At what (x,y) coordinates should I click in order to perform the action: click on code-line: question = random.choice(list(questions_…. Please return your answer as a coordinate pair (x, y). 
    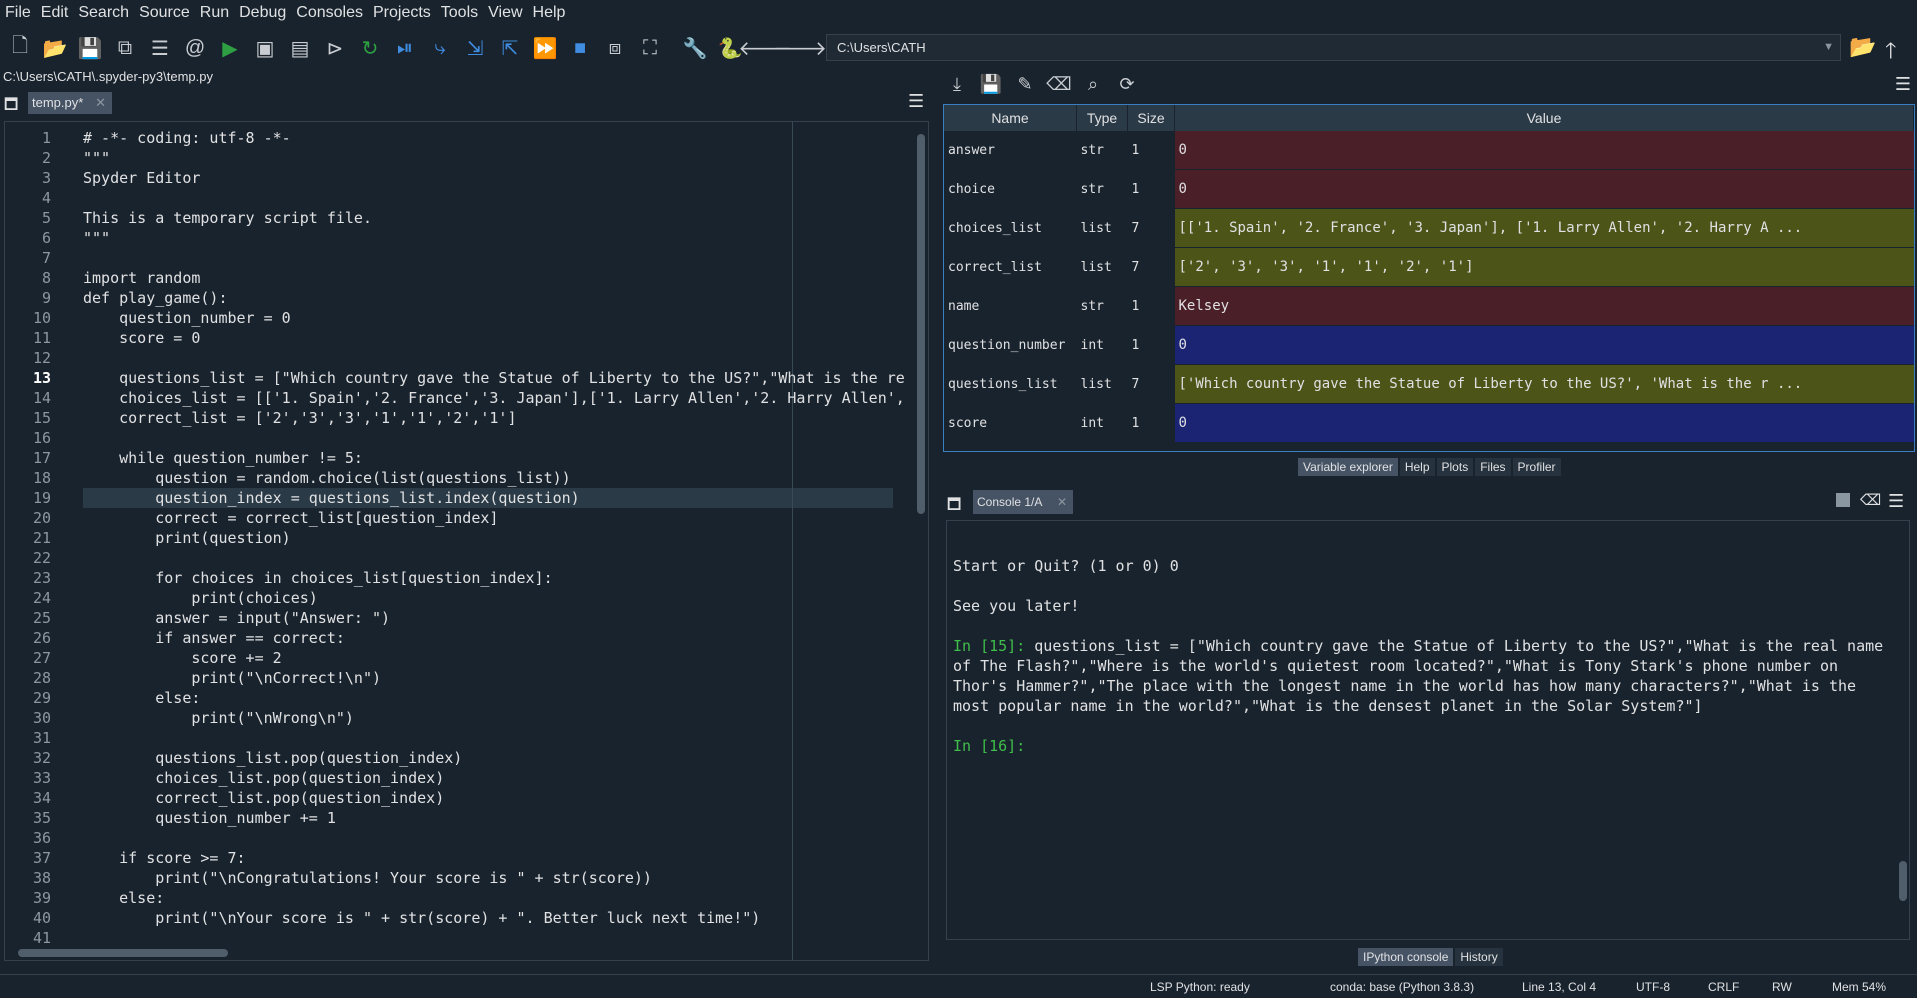
    Looking at the image, I should click on (495, 478).